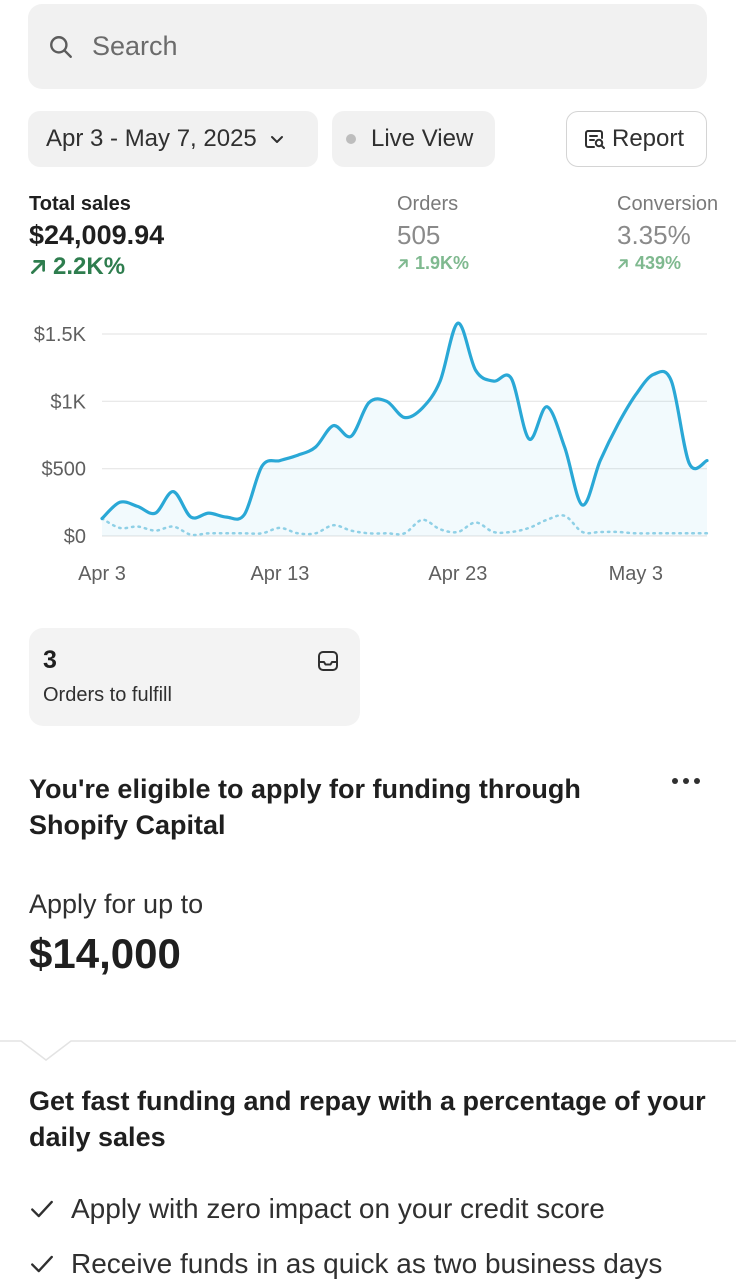 The image size is (736, 1280). Describe the element at coordinates (61, 46) in the screenshot. I see `search-icon` at that location.